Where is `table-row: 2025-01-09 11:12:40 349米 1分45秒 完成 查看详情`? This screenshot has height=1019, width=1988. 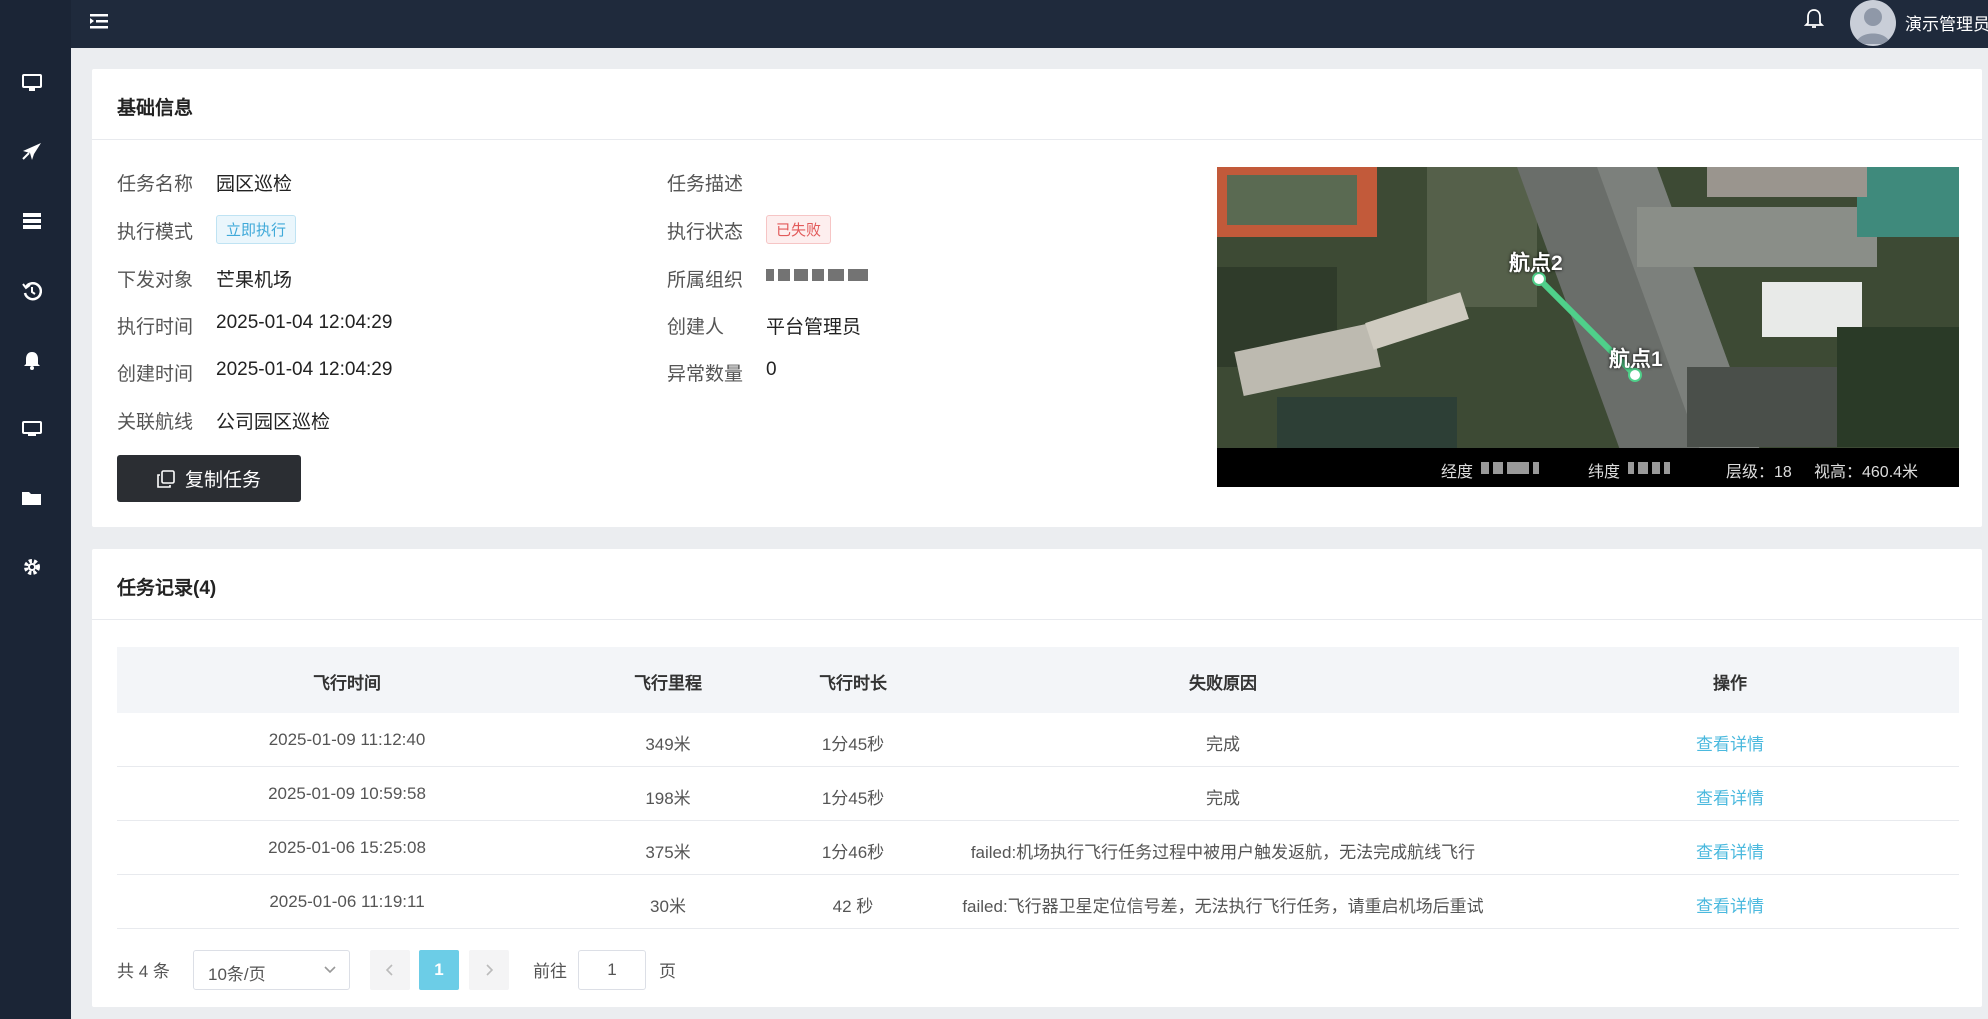
table-row: 2025-01-09 11:12:40 349米 1分45秒 完成 查看详情 is located at coordinates (1038, 740).